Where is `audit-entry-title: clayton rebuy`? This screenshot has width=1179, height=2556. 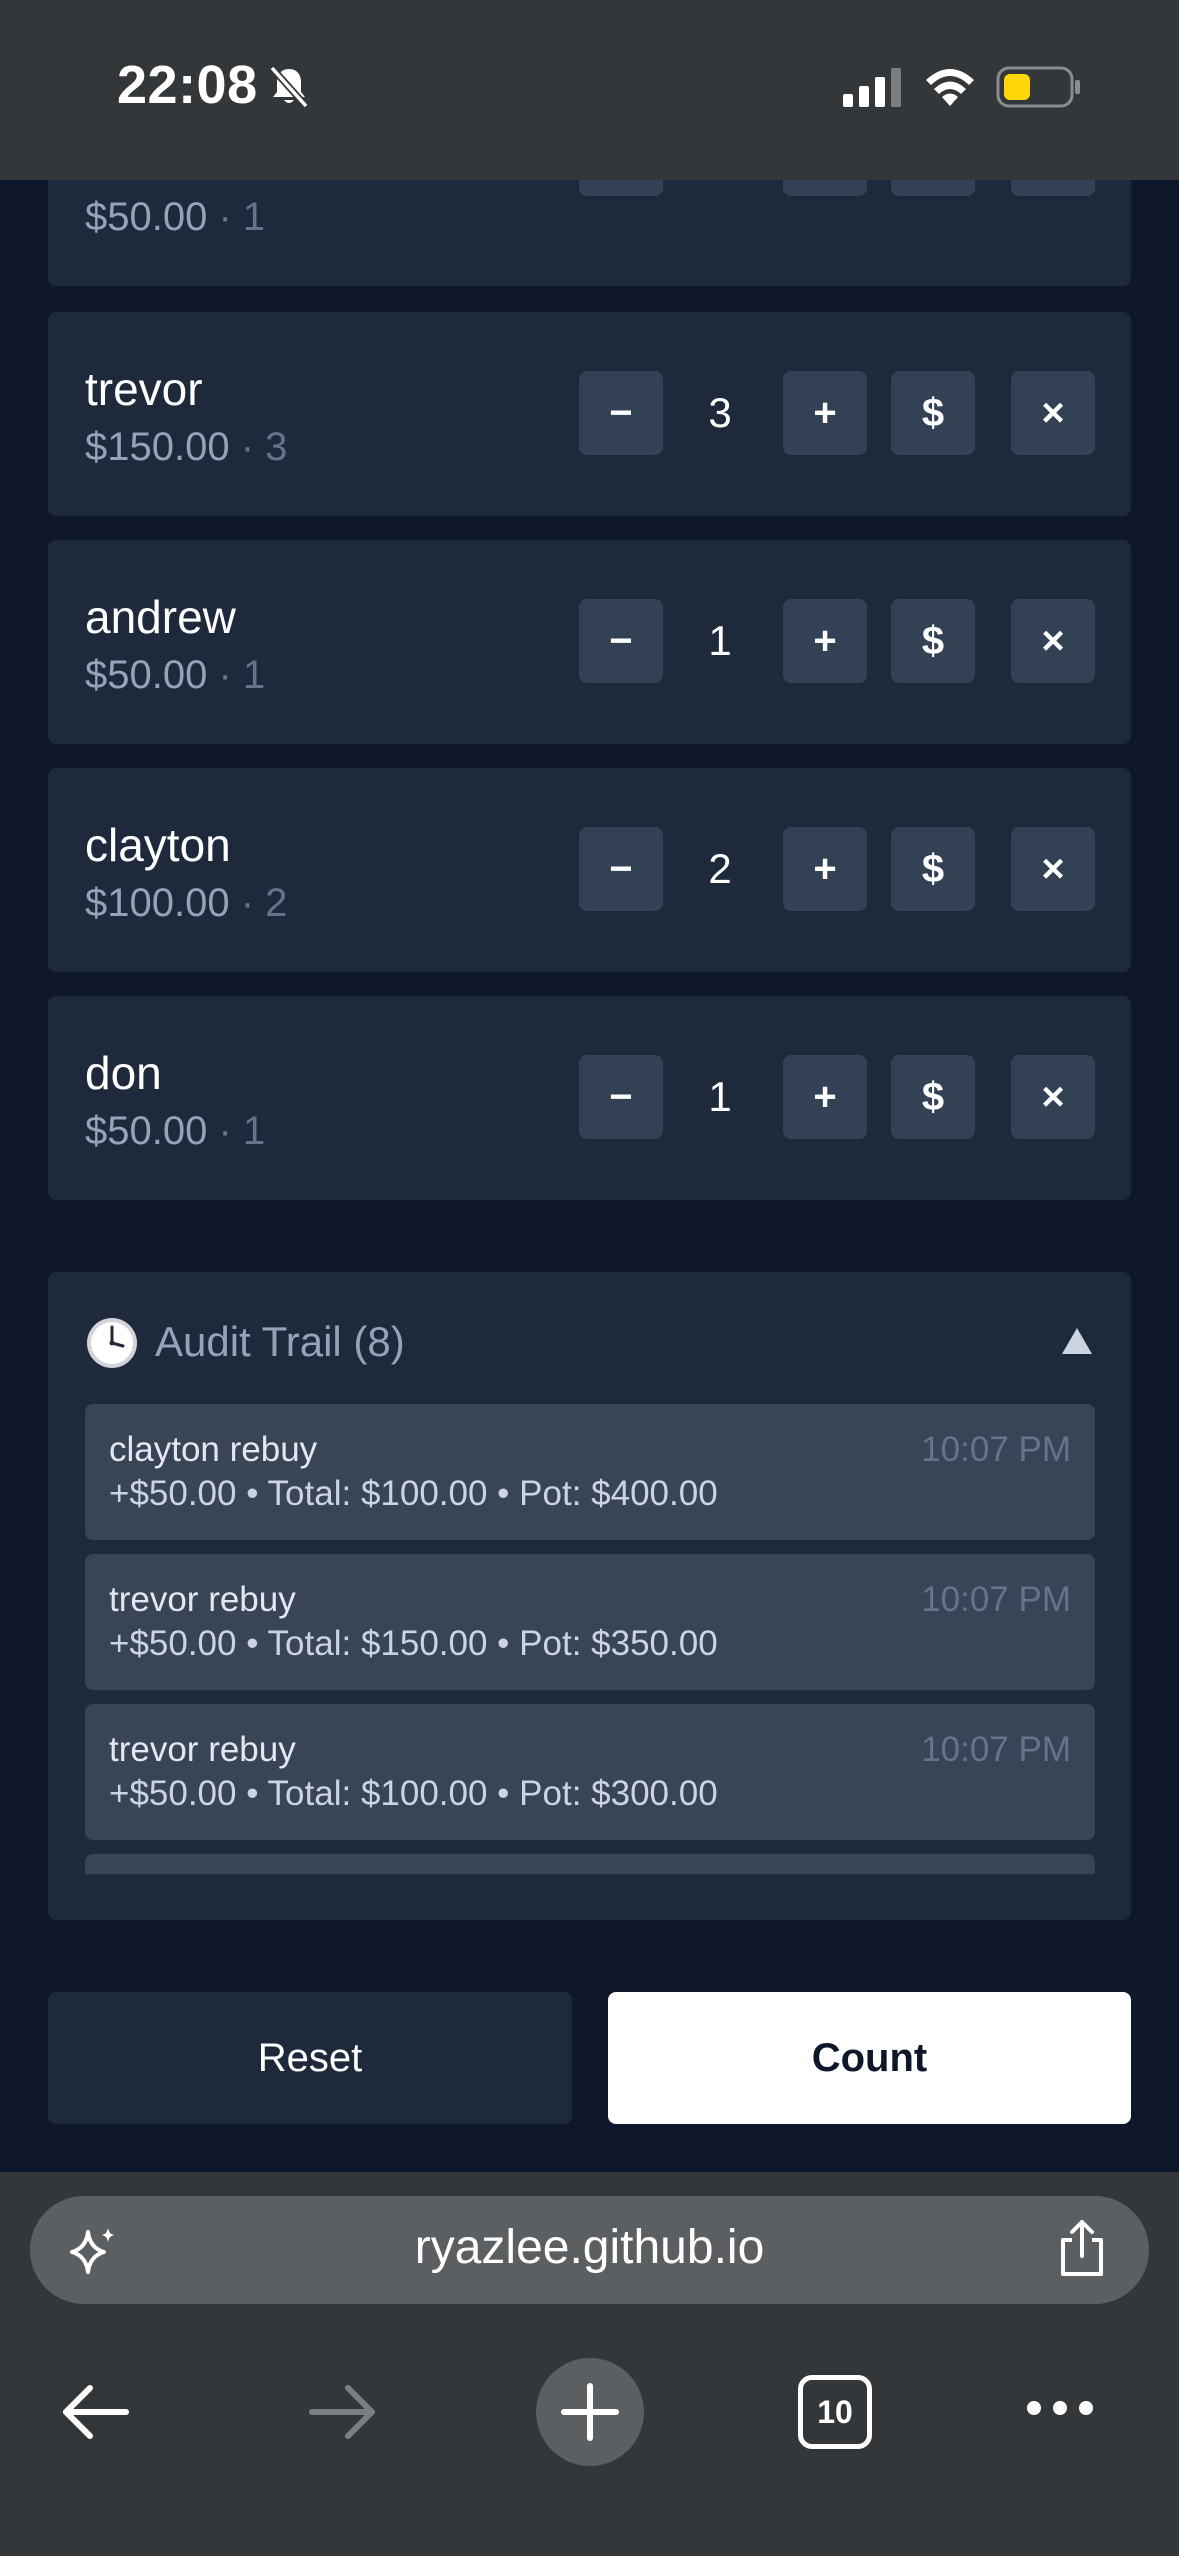
audit-entry-title: clayton rebuy is located at coordinates (213, 1449).